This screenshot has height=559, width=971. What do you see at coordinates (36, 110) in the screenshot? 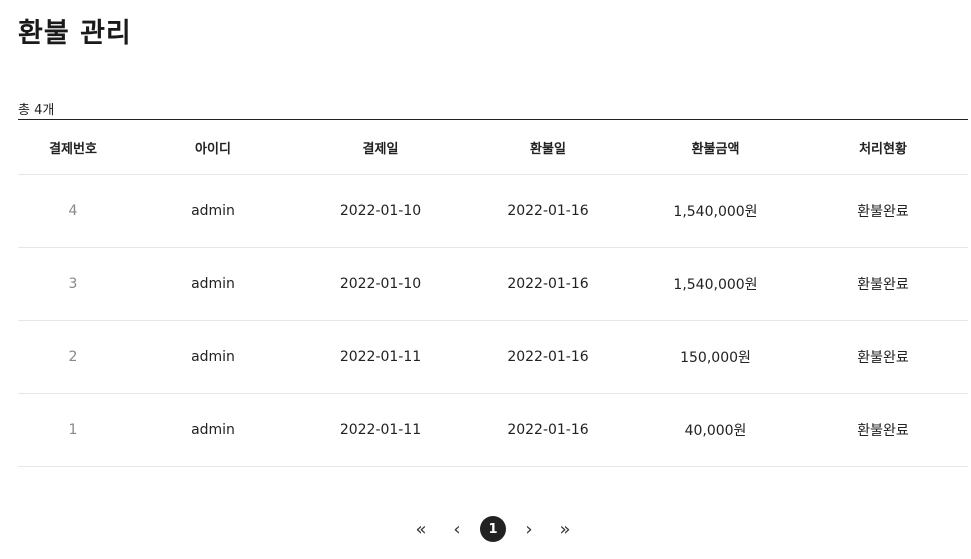
I see `total-count: 총 4개` at bounding box center [36, 110].